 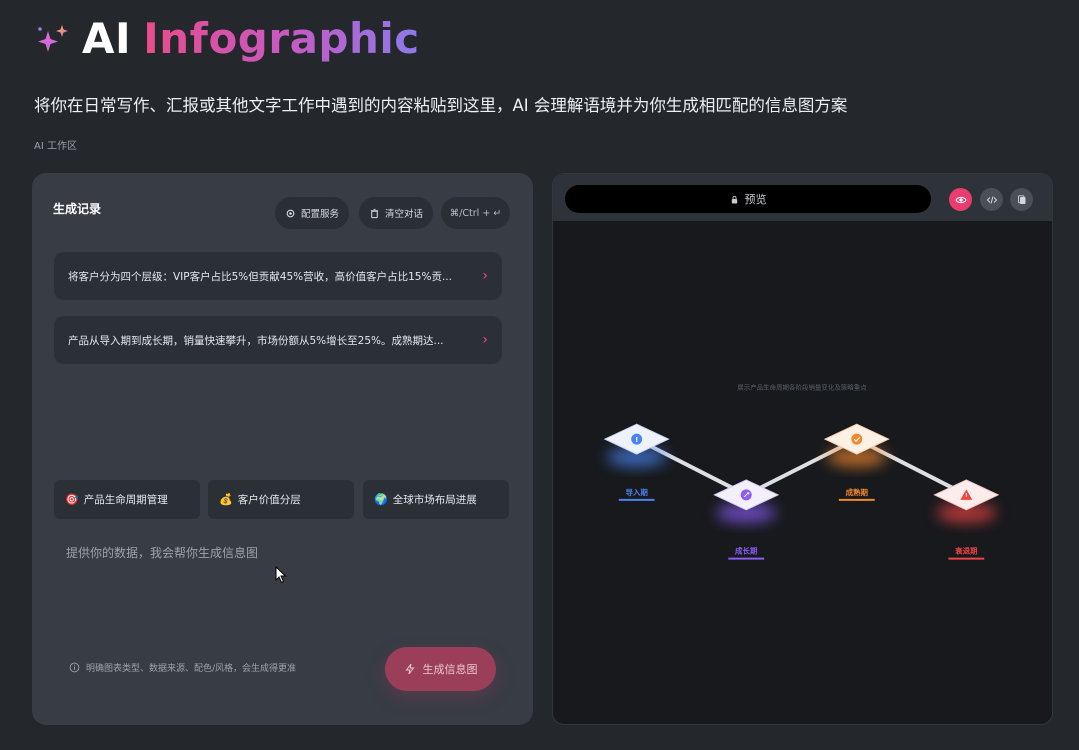 What do you see at coordinates (54, 39) in the screenshot?
I see `sparkle-icon` at bounding box center [54, 39].